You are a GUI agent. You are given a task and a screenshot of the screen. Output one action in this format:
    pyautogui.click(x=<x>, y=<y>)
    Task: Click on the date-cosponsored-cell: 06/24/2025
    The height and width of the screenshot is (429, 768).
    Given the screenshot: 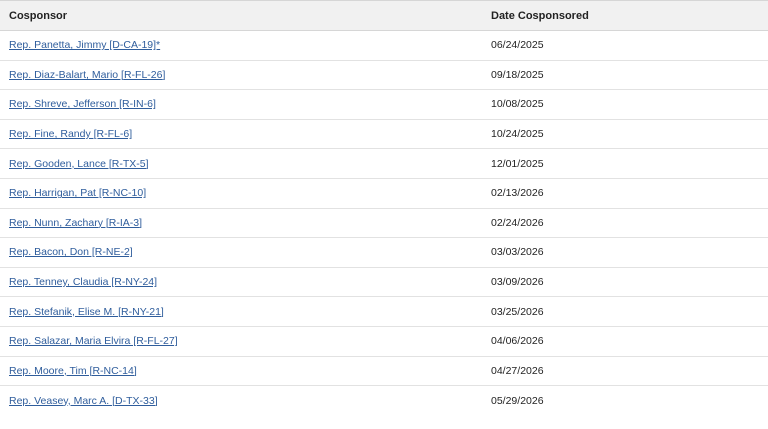 What is the action you would take?
    pyautogui.click(x=629, y=45)
    